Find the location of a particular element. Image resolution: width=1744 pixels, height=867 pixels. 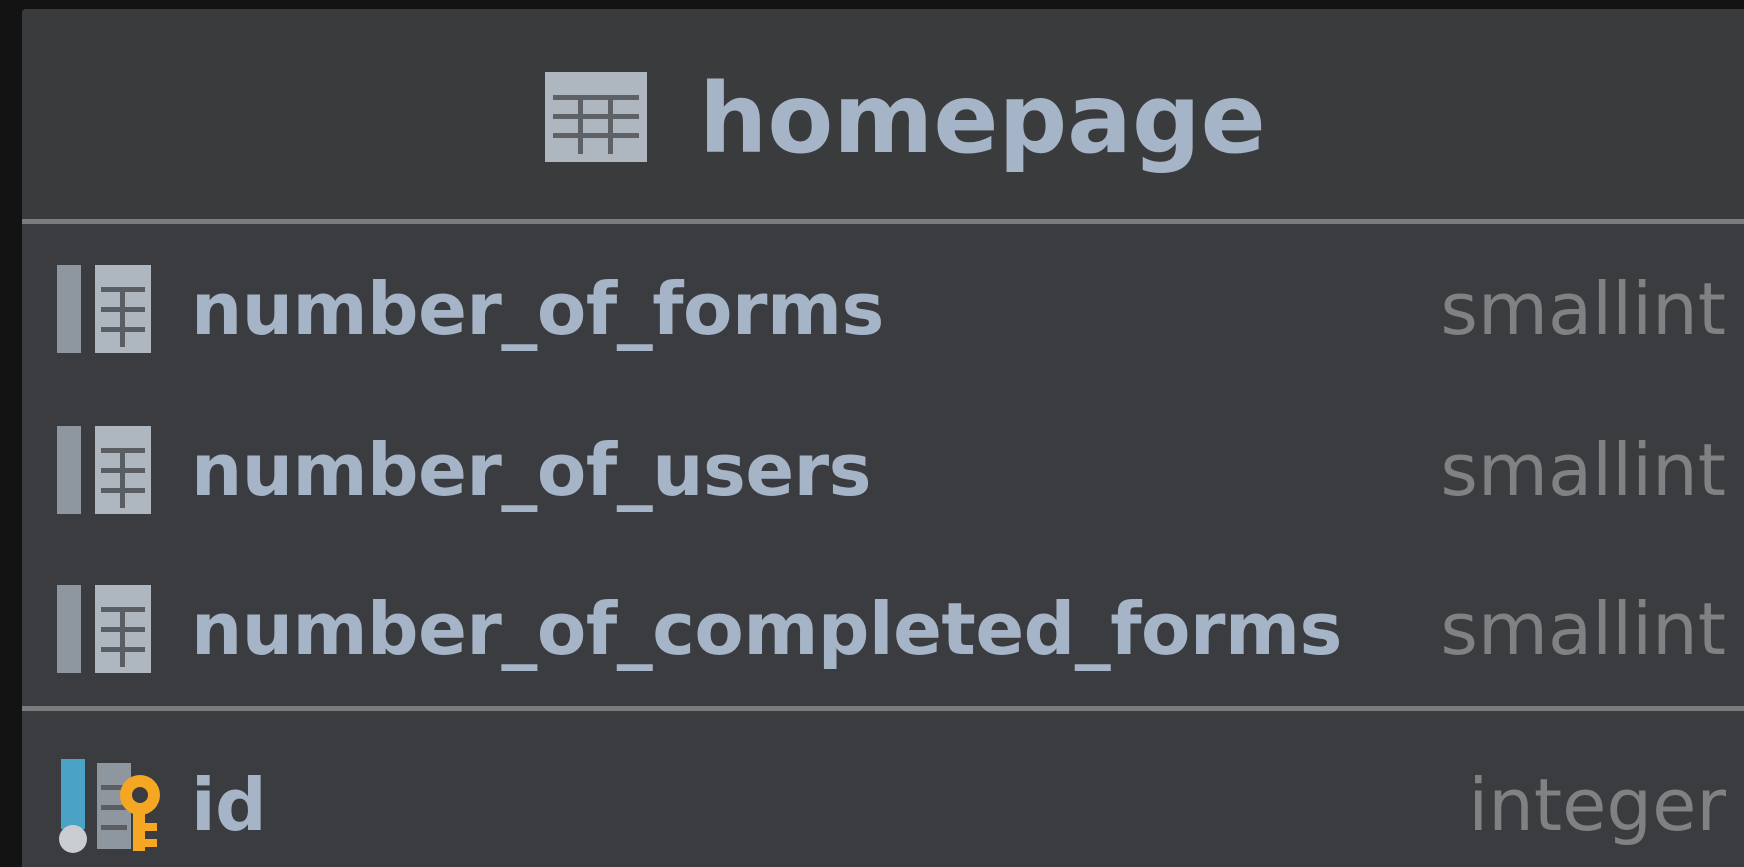

column-name: number_of_forms is located at coordinates (537, 309).